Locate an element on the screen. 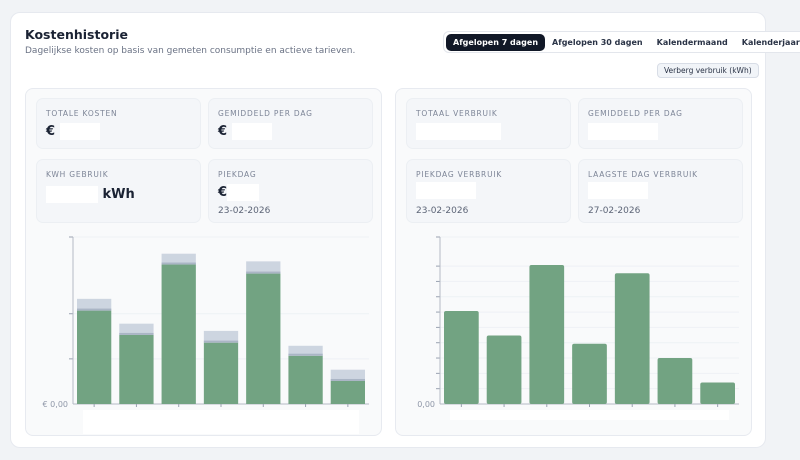  stat-kwh-usage: KWH GEBRUIK kWh is located at coordinates (118, 191).